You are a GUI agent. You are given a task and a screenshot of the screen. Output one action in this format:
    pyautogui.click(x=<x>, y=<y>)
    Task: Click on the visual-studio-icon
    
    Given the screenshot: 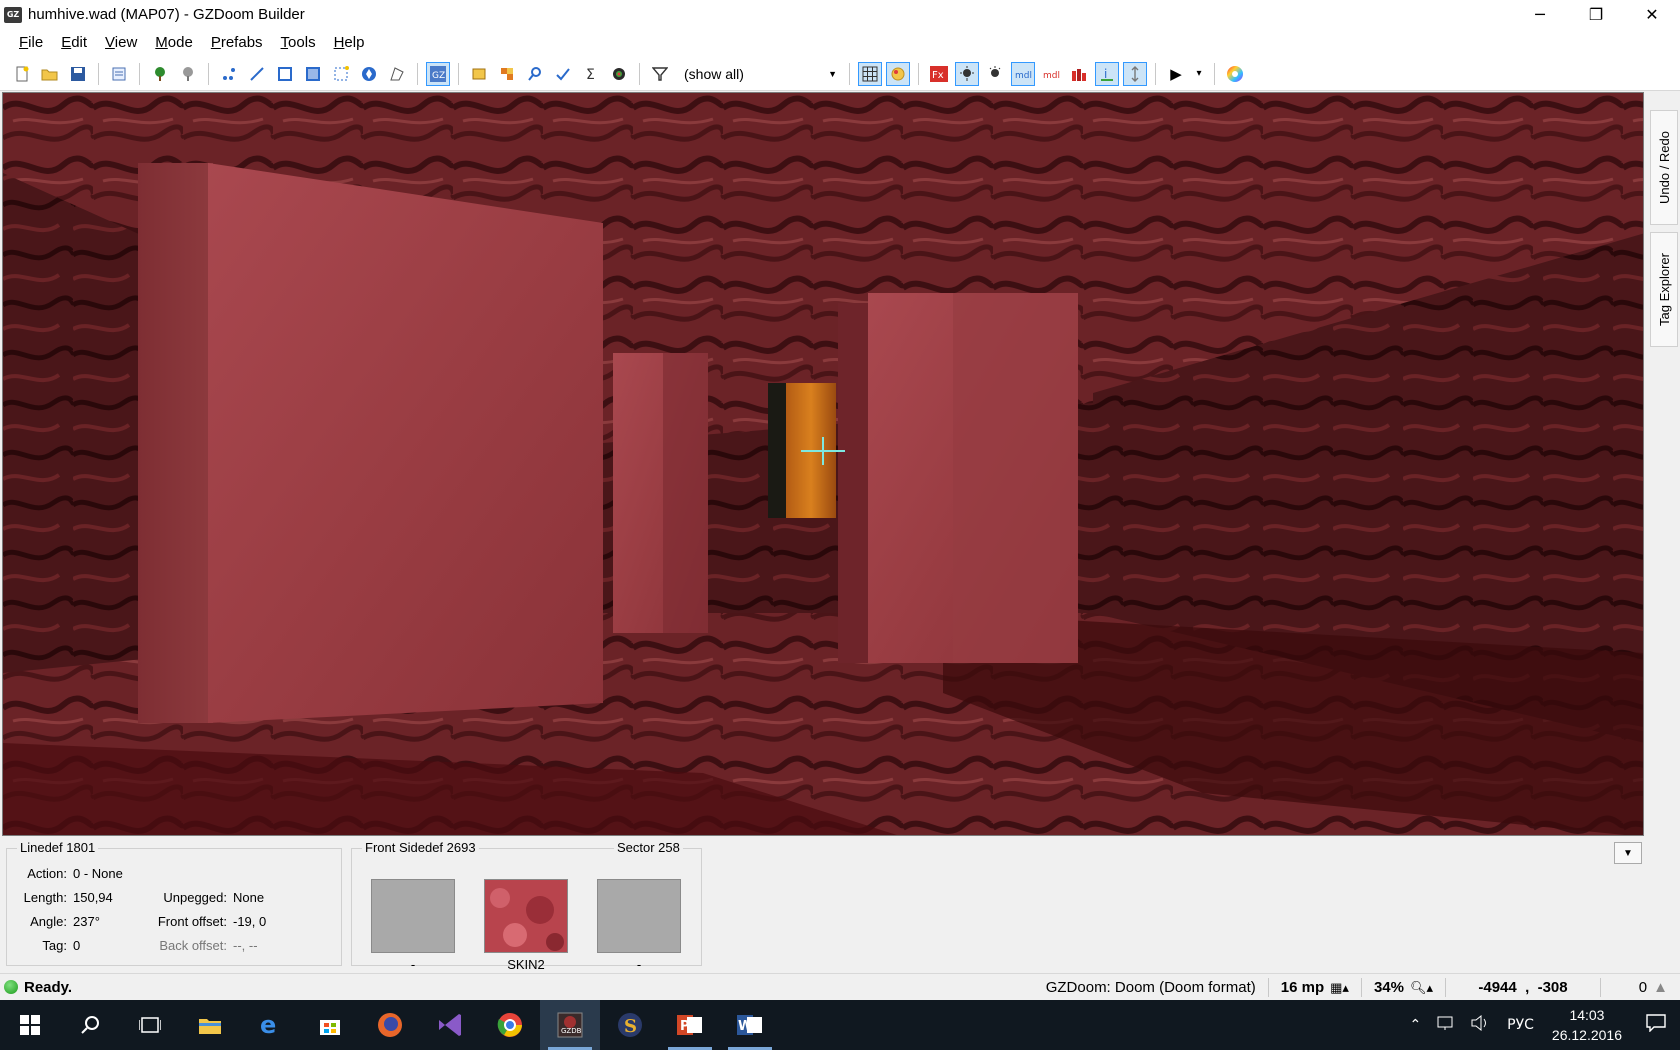 What is the action you would take?
    pyautogui.click(x=450, y=1025)
    